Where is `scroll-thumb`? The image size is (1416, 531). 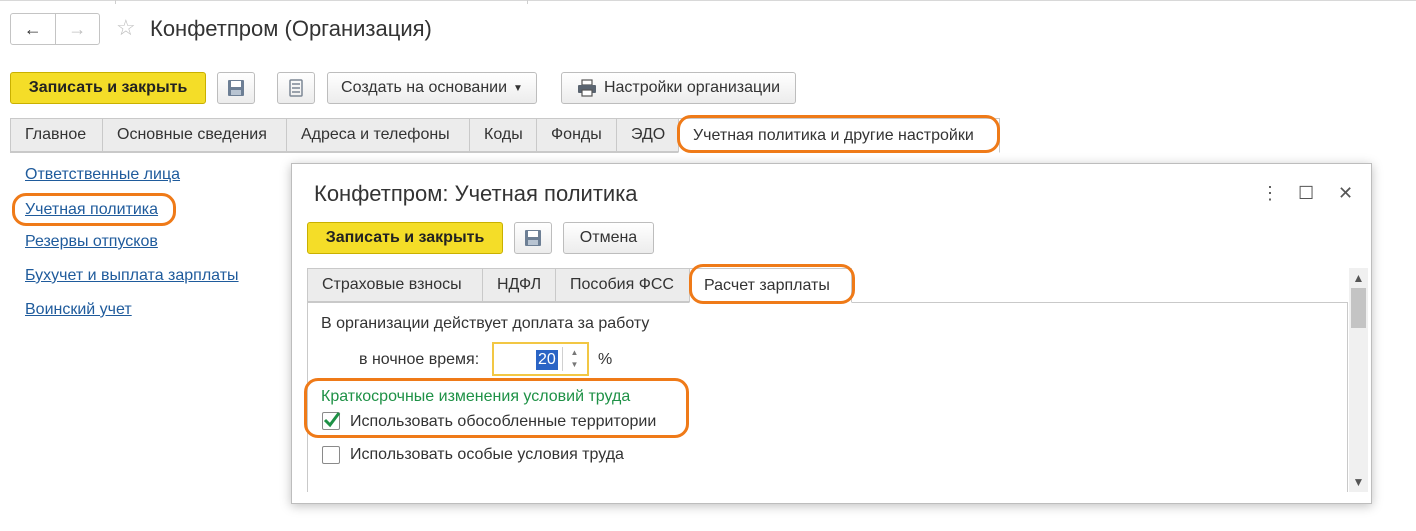
scroll-thumb is located at coordinates (1358, 308).